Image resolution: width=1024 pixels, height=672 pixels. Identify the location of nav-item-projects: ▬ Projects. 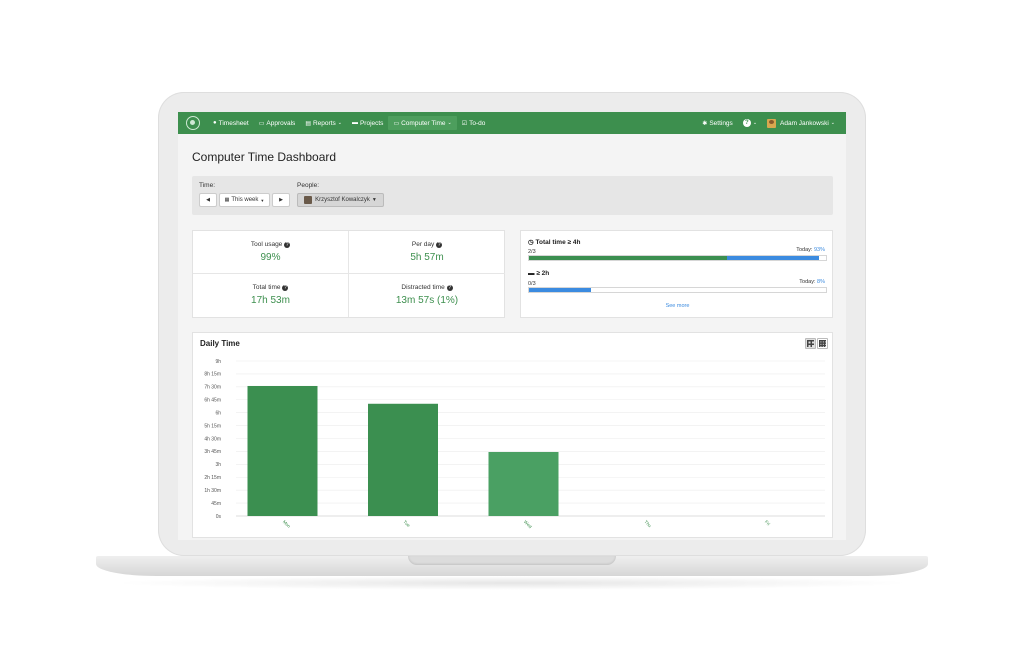
(367, 123).